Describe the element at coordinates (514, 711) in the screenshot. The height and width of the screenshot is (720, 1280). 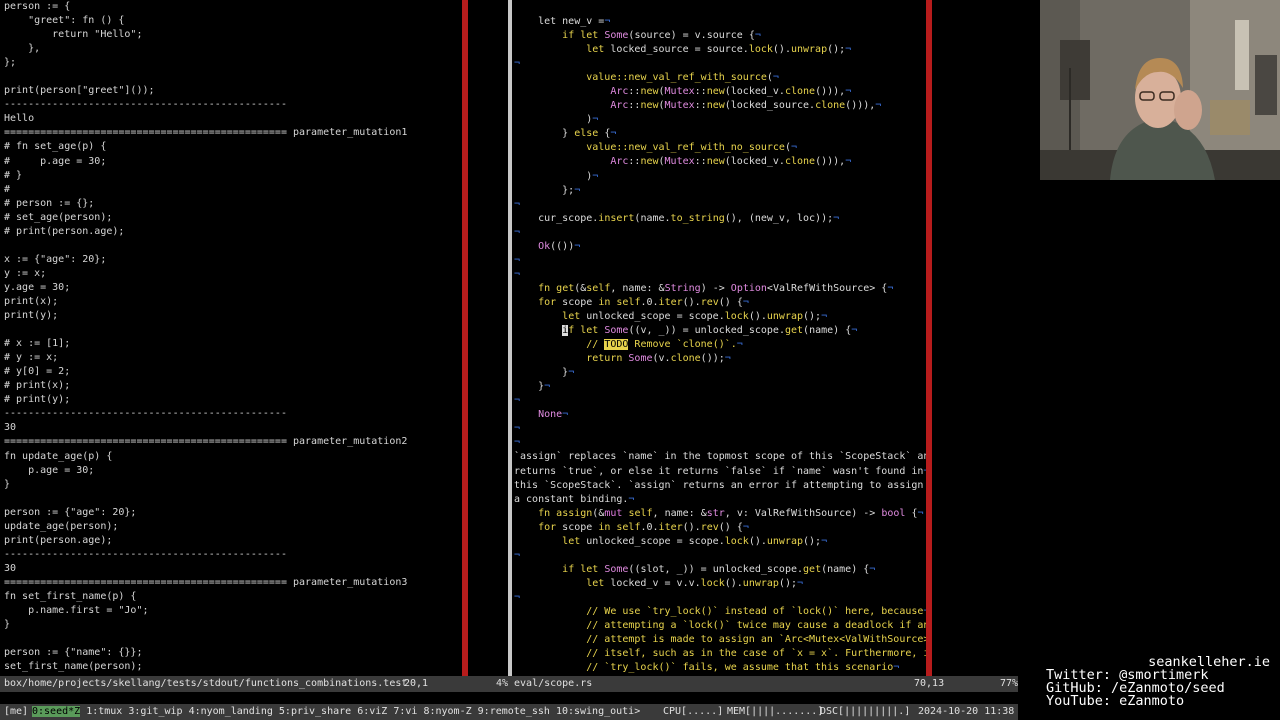
I see `tmux-window-tab: 9:remote_ssh` at that location.